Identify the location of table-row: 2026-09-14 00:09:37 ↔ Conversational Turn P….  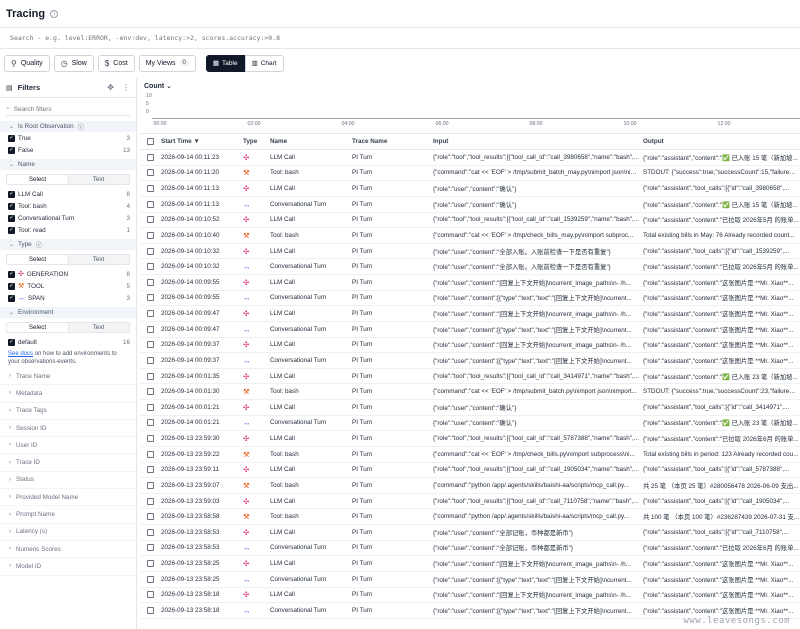
(470, 361).